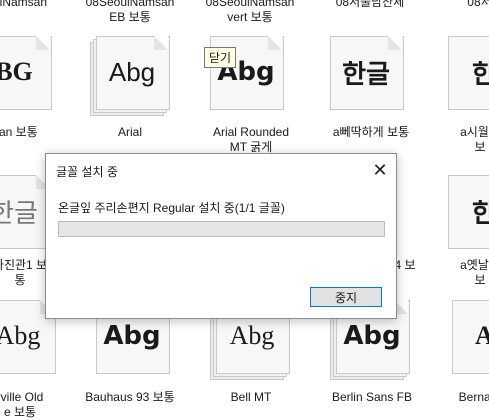 The image size is (489, 420). What do you see at coordinates (371, 132) in the screenshot?
I see `font-label: a뻬딱하게 보통` at bounding box center [371, 132].